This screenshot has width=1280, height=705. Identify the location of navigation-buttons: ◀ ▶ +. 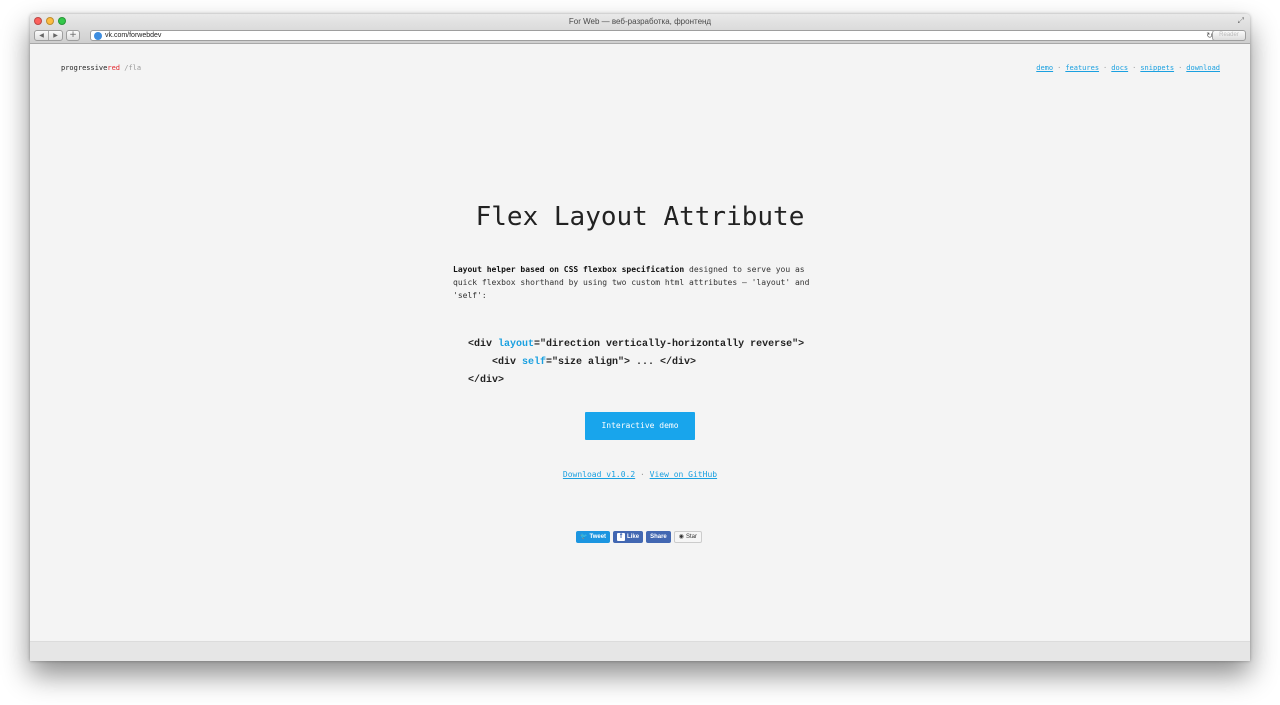
(57, 35).